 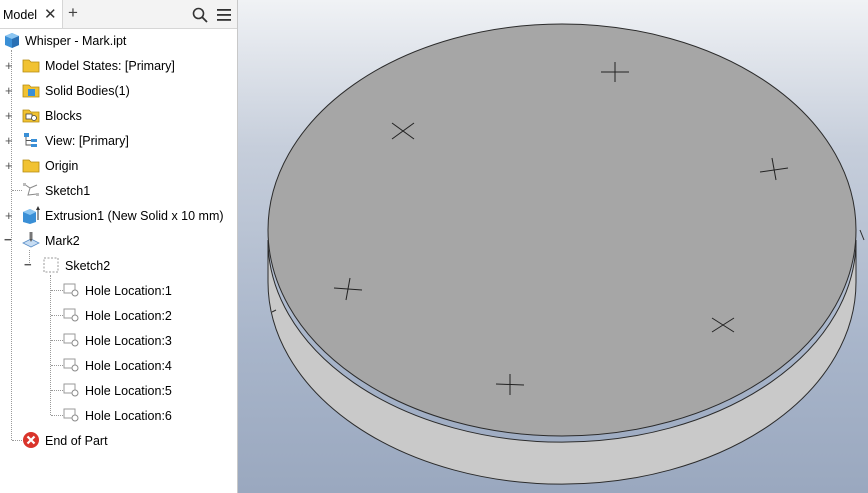 What do you see at coordinates (128, 341) in the screenshot?
I see `tree-item-label: Hole Location:3` at bounding box center [128, 341].